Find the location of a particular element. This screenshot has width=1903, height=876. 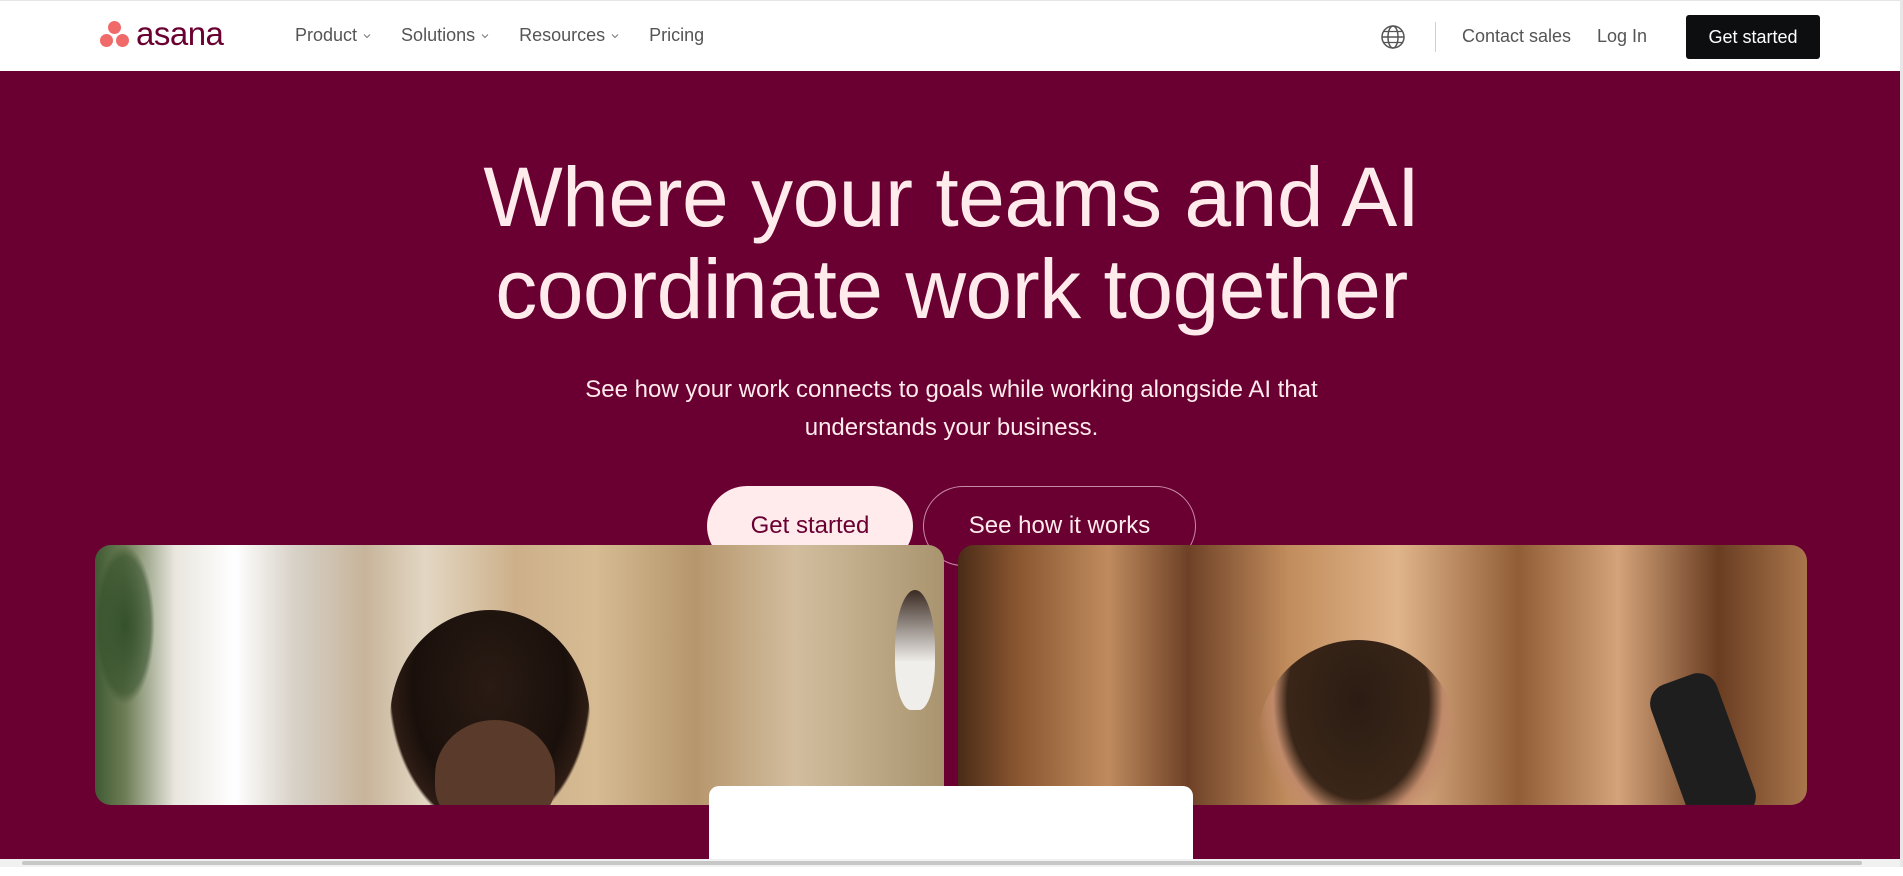

nav-item-pricing: Pricing is located at coordinates (676, 35).